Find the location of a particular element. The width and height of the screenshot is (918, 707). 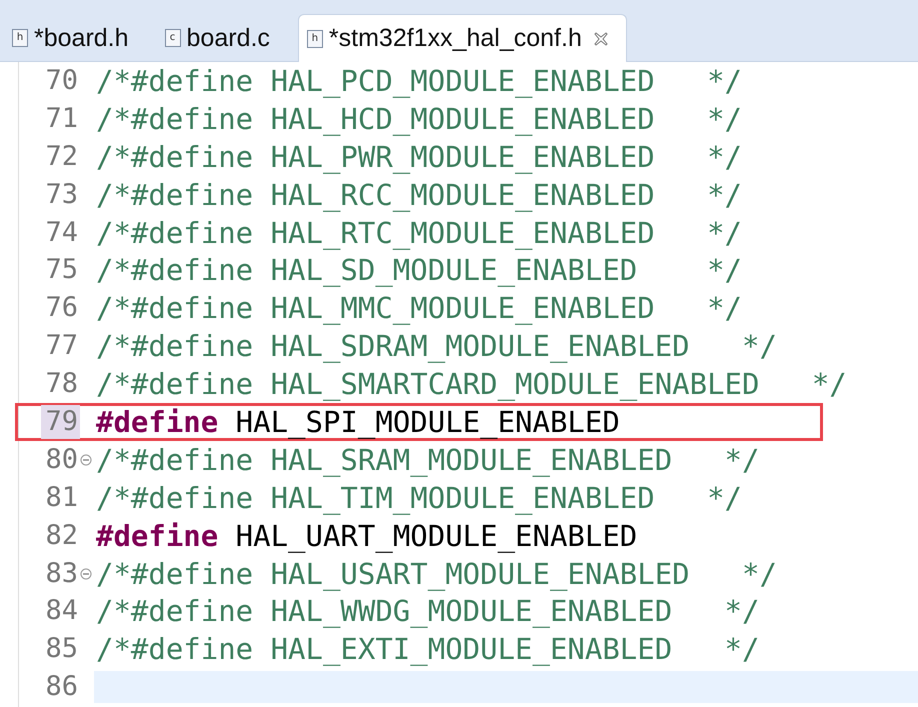

line-number: 82 is located at coordinates (61, 535).